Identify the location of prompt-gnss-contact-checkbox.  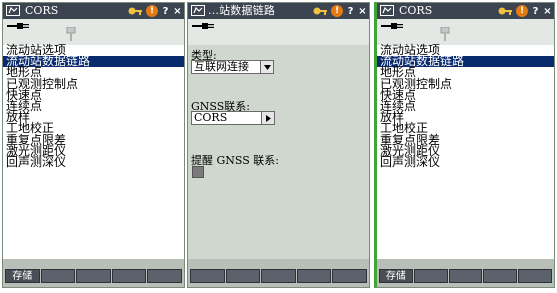
(198, 172).